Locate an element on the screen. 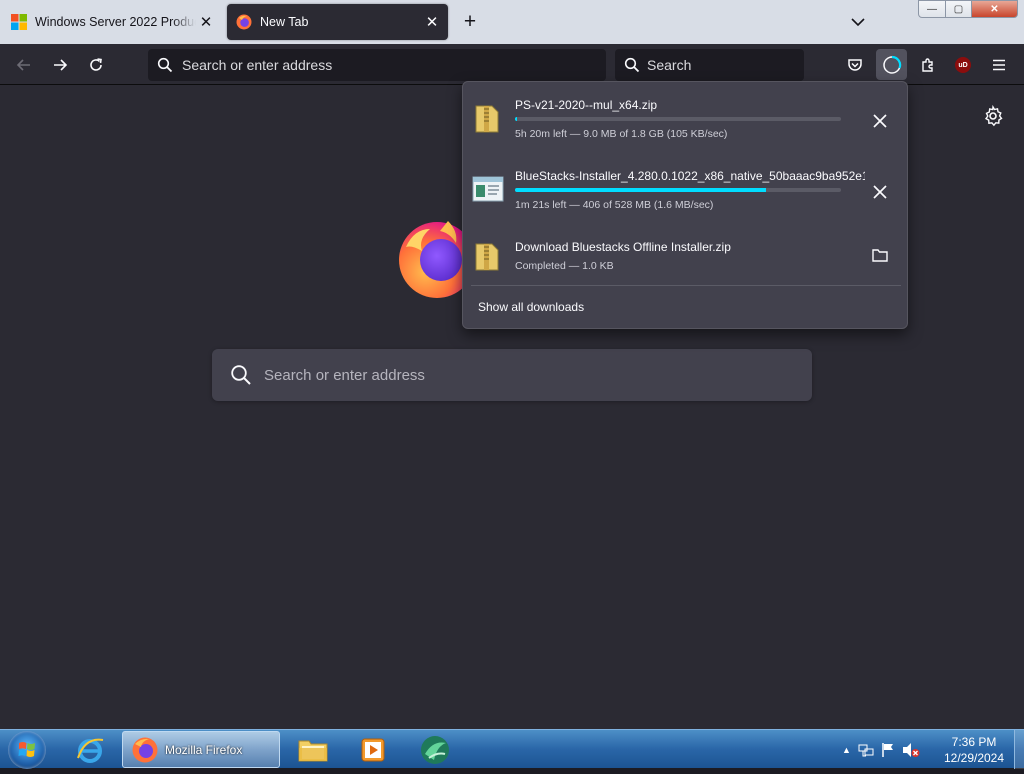  volume-muted-icon is located at coordinates (911, 750).